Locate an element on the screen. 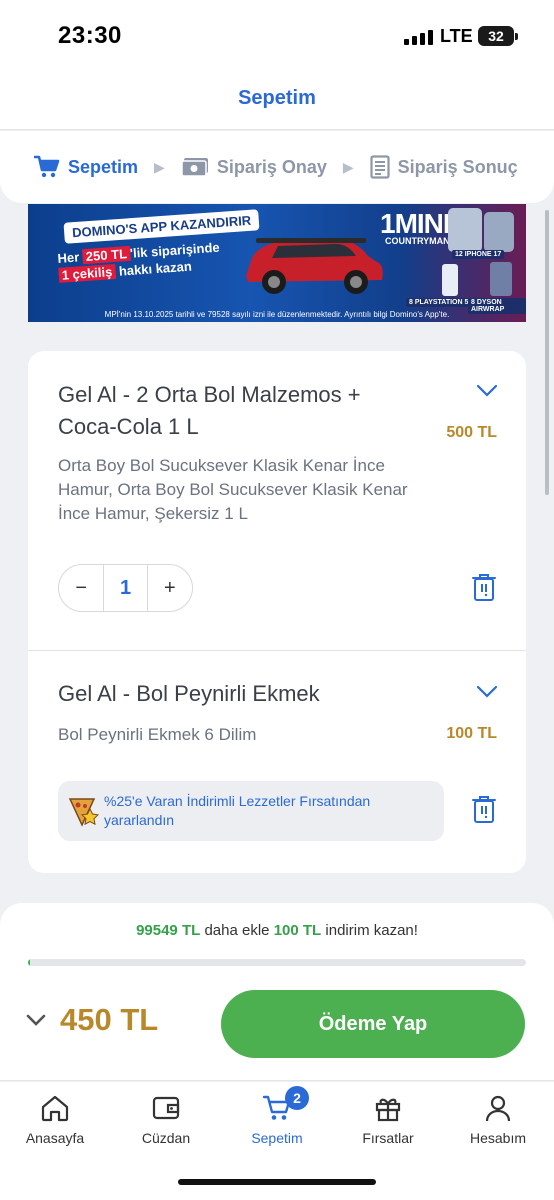  tab-cart: 2 Sepetim is located at coordinates (277, 1116).